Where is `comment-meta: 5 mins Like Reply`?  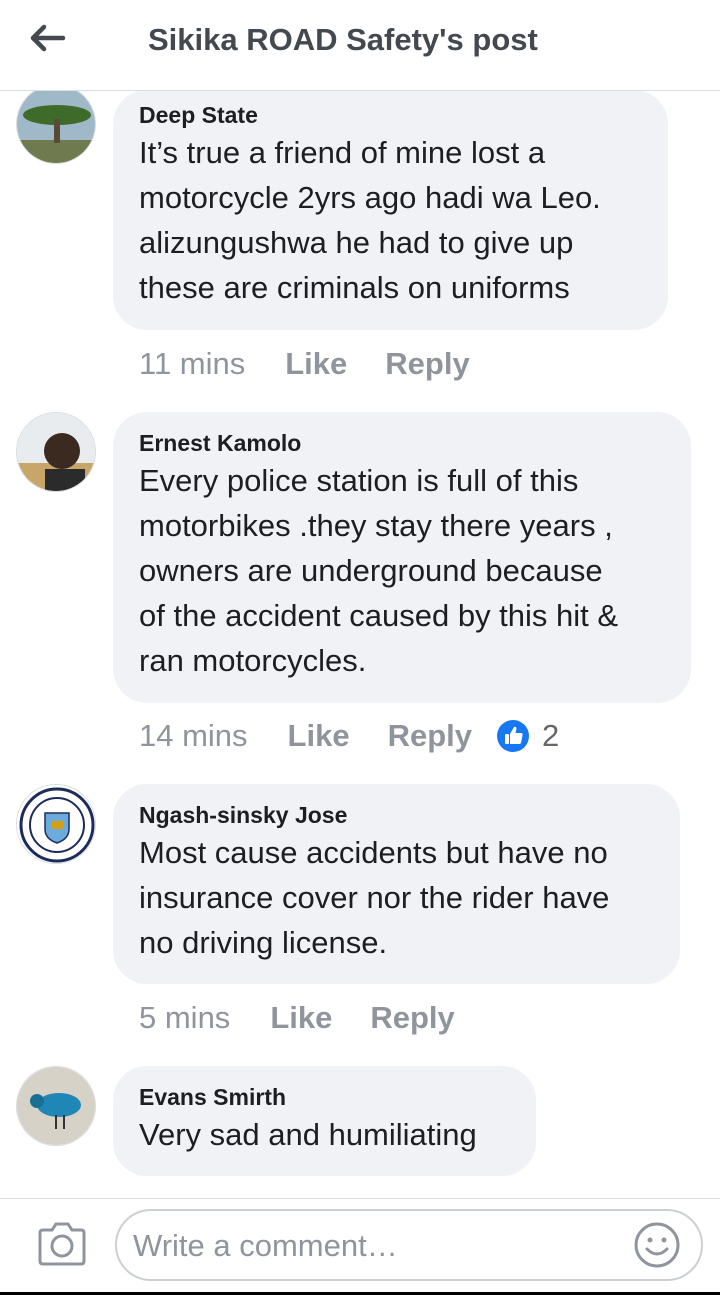 comment-meta: 5 mins Like Reply is located at coordinates (316, 1018).